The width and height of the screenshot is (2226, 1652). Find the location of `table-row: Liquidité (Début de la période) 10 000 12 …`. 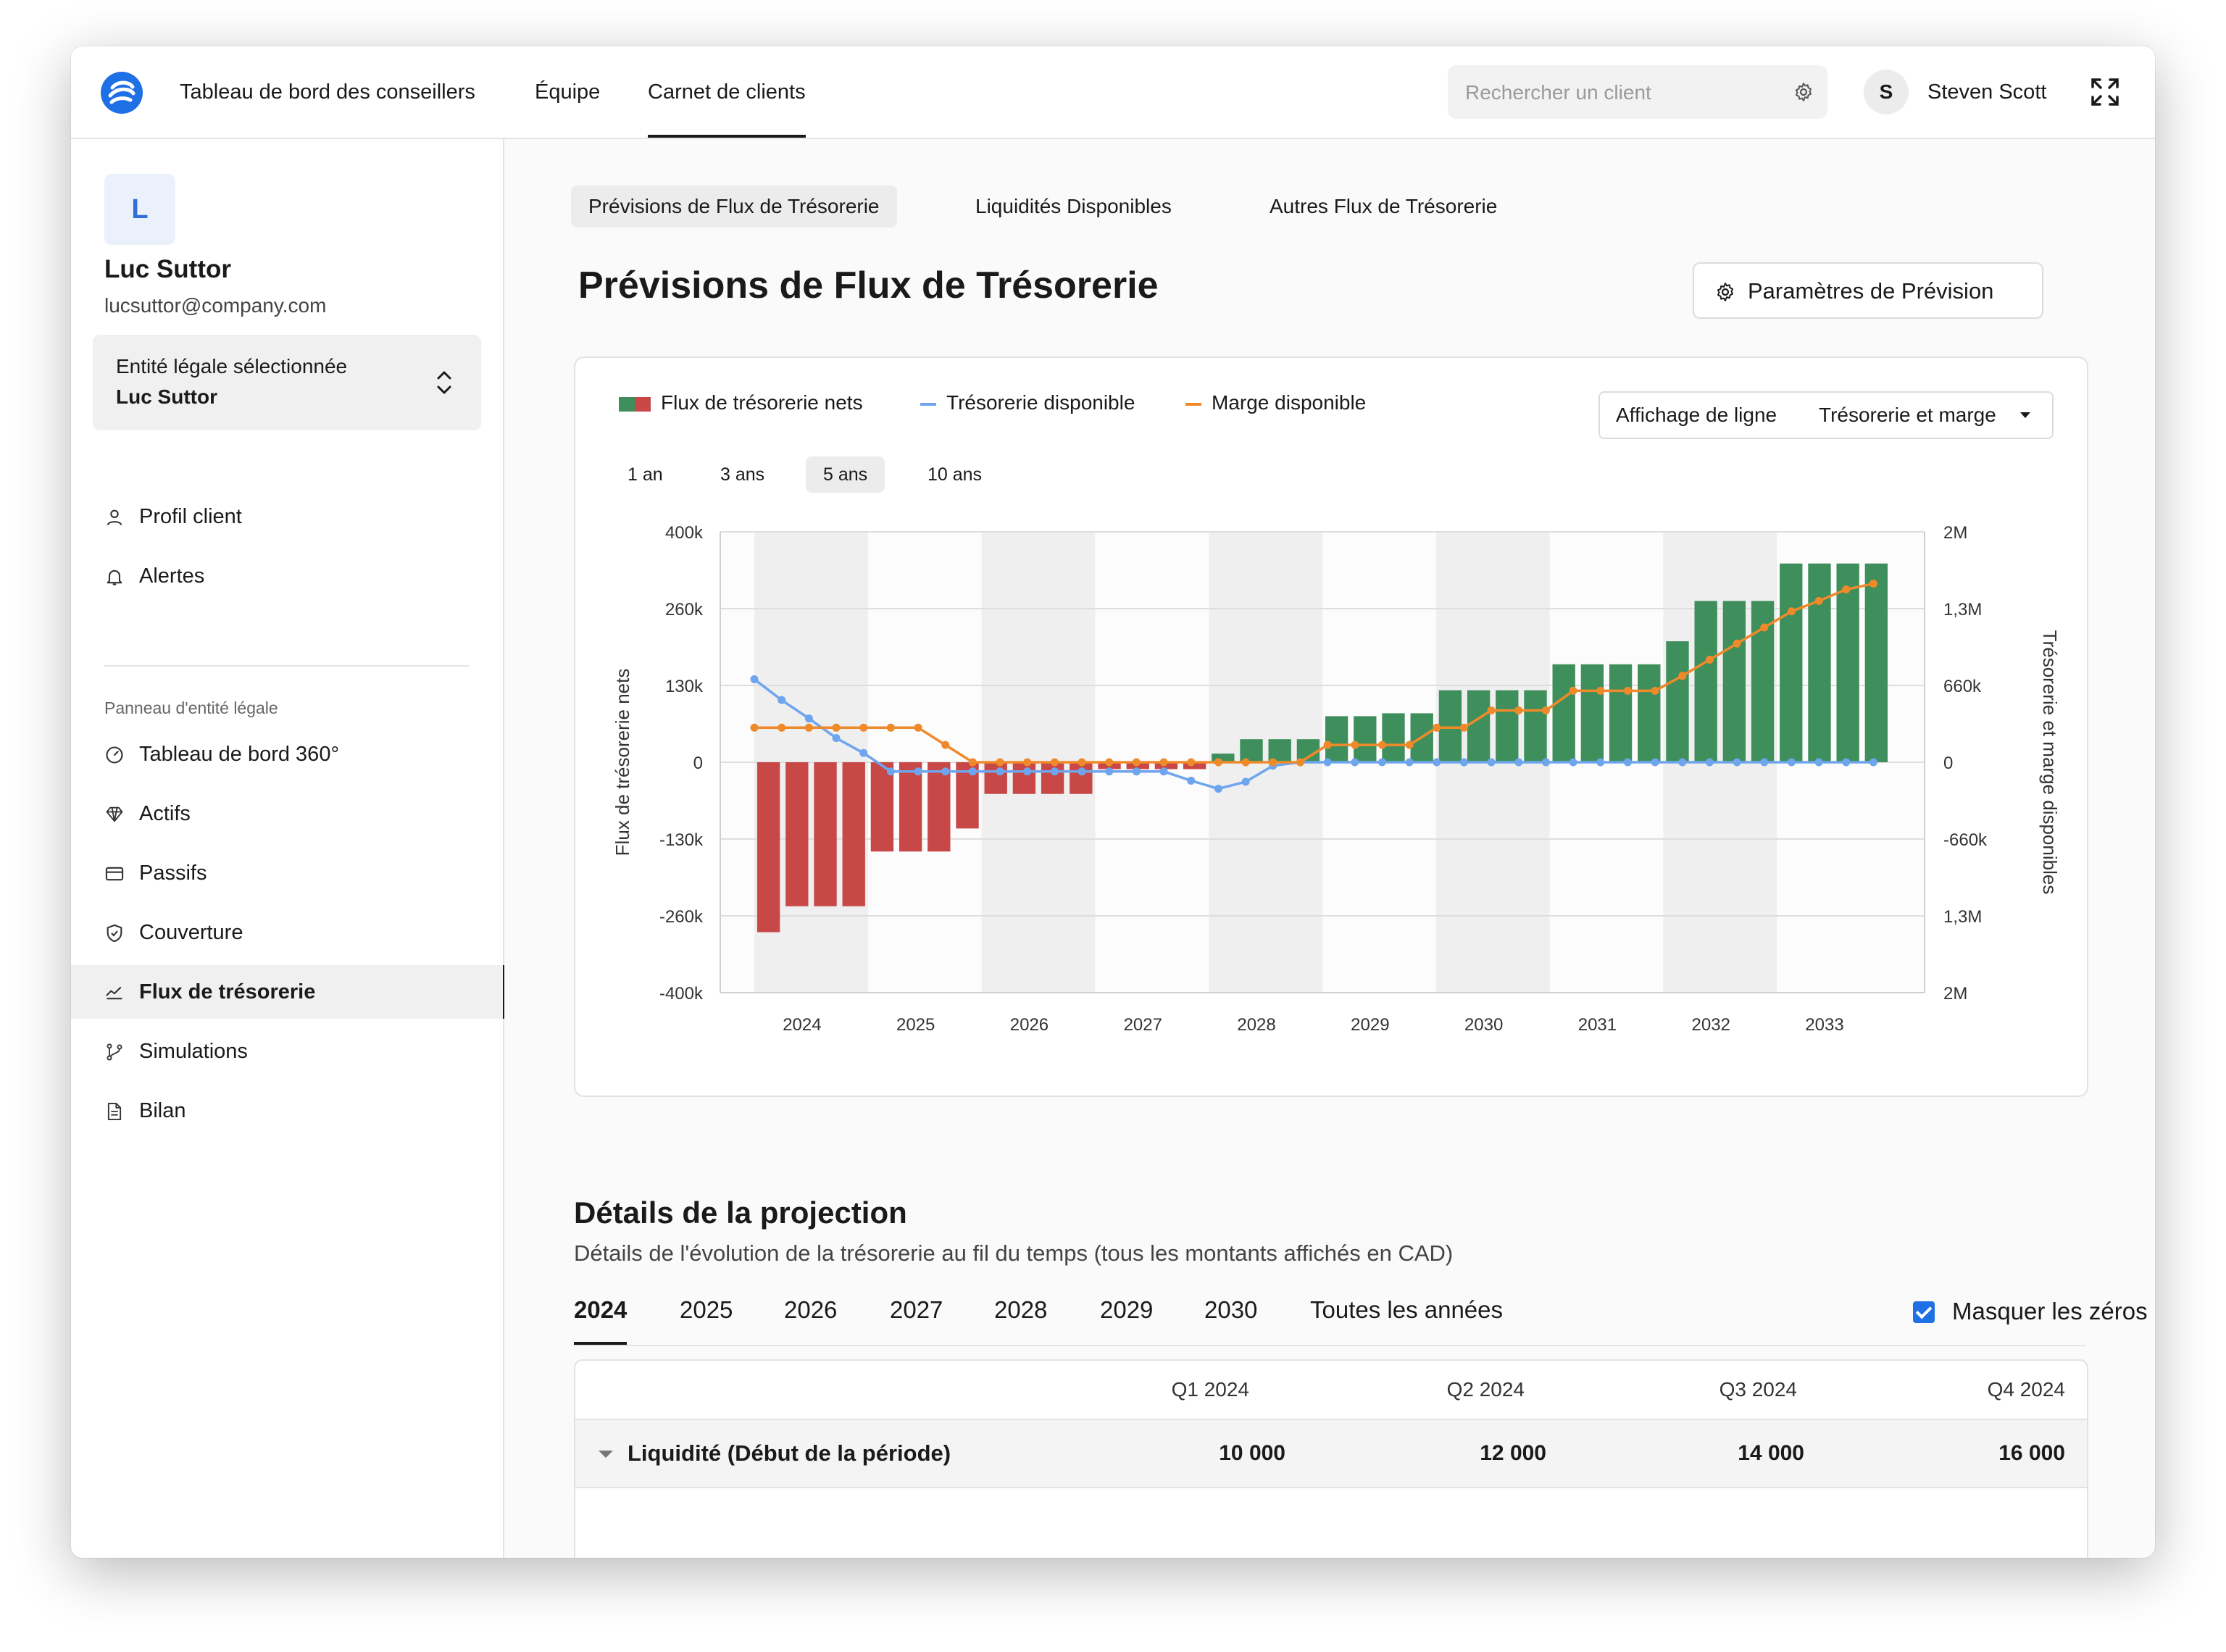

table-row: Liquidité (Début de la période) 10 000 12 … is located at coordinates (1331, 1454).